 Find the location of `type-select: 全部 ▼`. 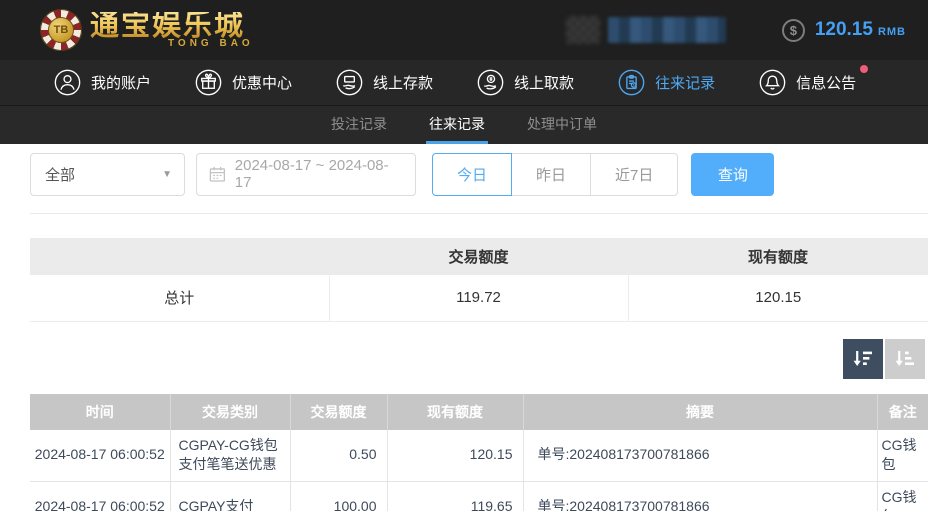

type-select: 全部 ▼ is located at coordinates (107, 174).